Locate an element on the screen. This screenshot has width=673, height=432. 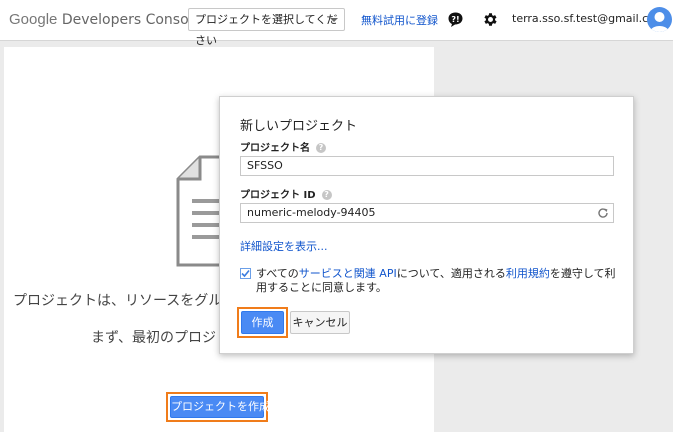
project-name-label: プロジェクト名? is located at coordinates (283, 146).